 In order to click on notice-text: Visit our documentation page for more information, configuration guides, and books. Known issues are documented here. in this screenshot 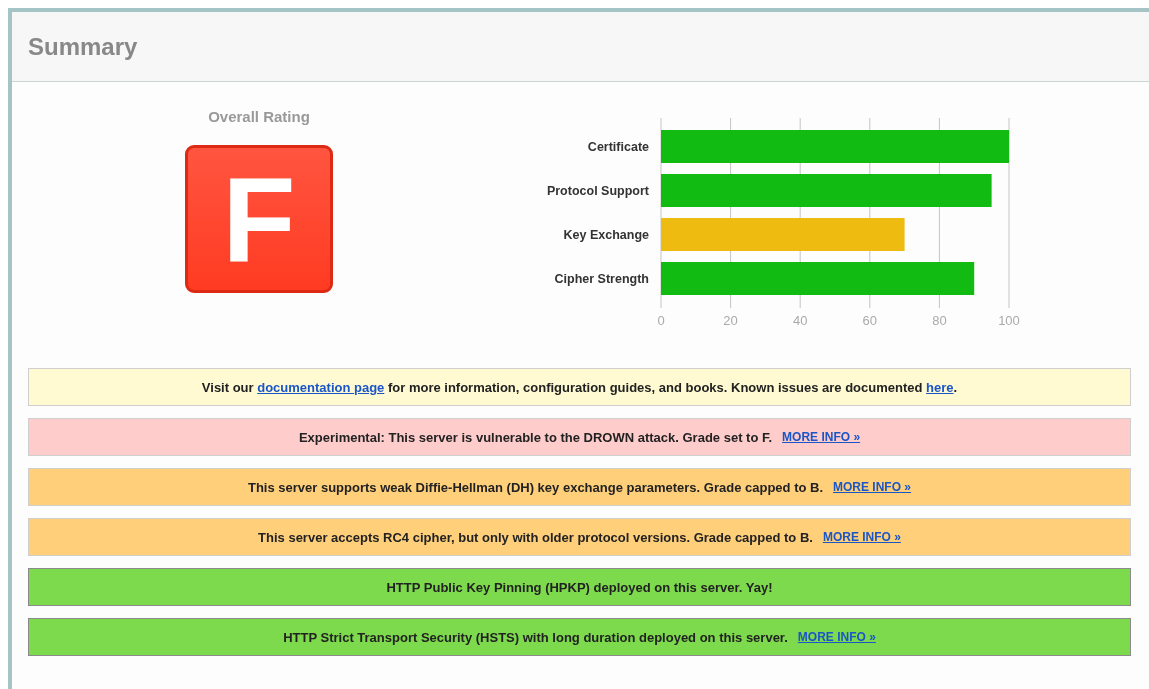, I will do `click(579, 387)`.